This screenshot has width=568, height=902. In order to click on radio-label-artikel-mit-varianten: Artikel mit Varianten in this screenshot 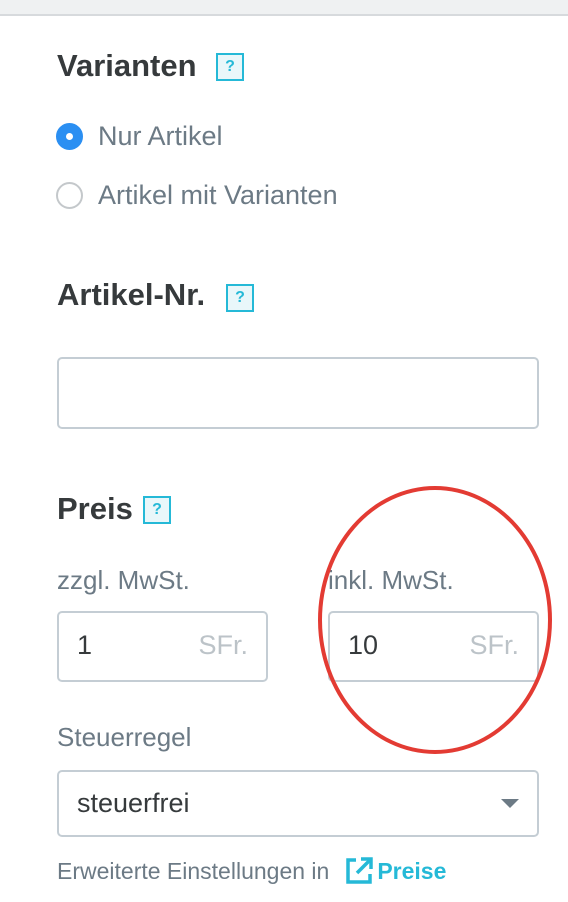, I will do `click(218, 194)`.